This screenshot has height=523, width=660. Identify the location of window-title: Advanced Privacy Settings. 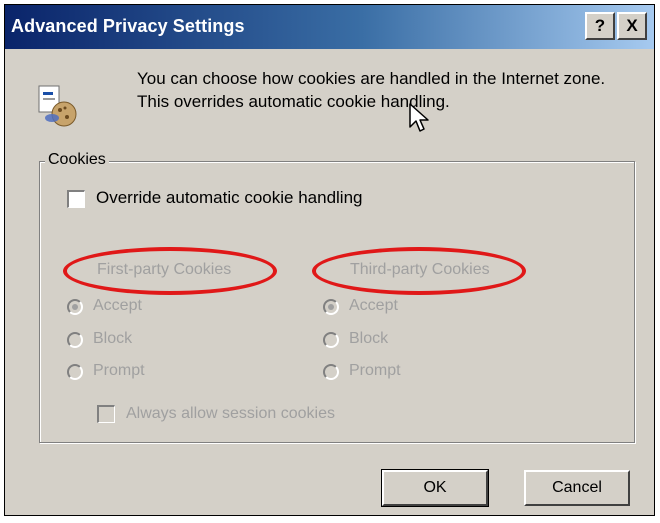
(128, 26).